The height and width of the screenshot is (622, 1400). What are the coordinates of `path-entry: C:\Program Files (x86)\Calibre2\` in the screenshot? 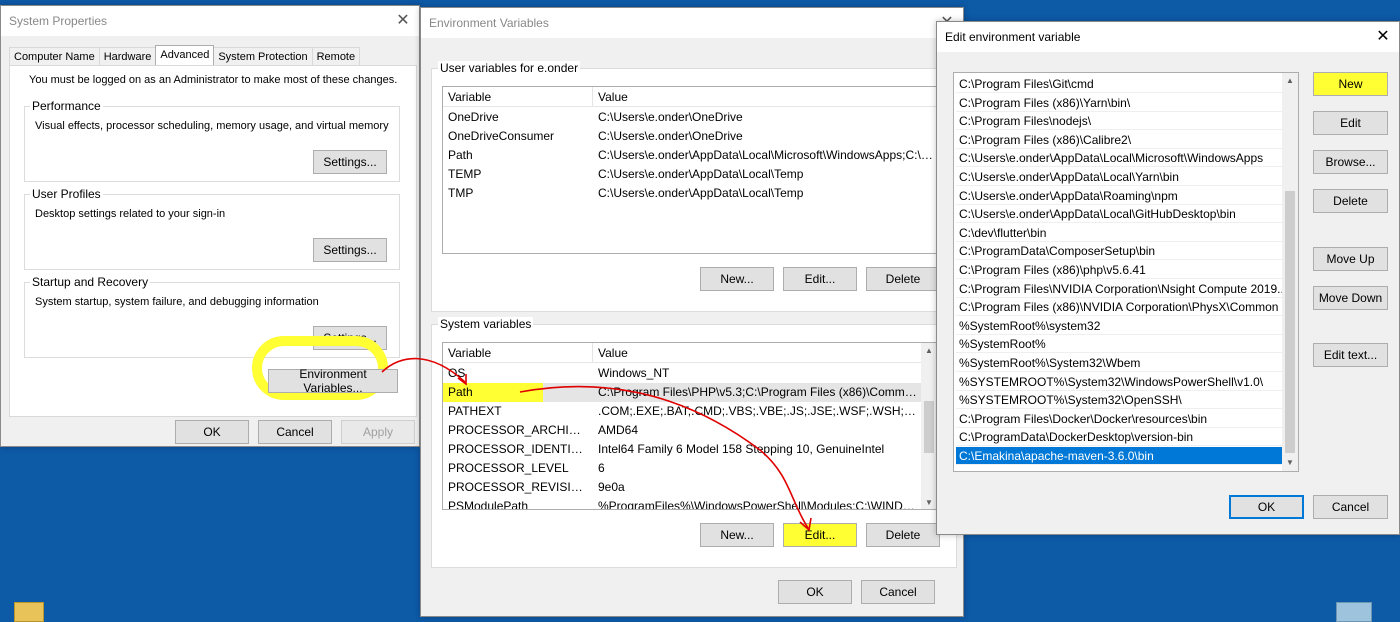 It's located at (1119, 140).